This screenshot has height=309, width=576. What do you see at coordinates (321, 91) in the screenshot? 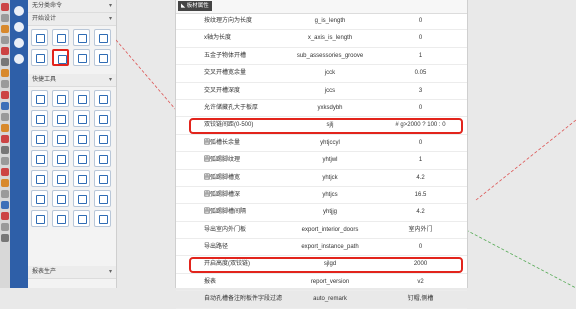
I see `table-row: 交叉开槽深度 jccs 3` at bounding box center [321, 91].